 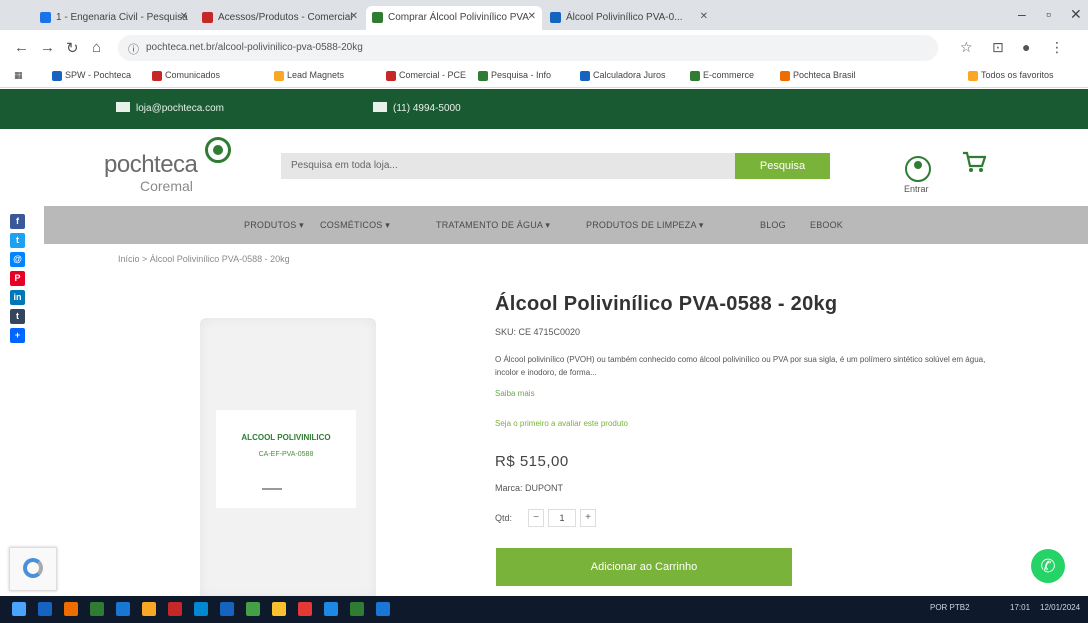 I want to click on bookmark-label: Calculadora Juros, so click(x=629, y=75).